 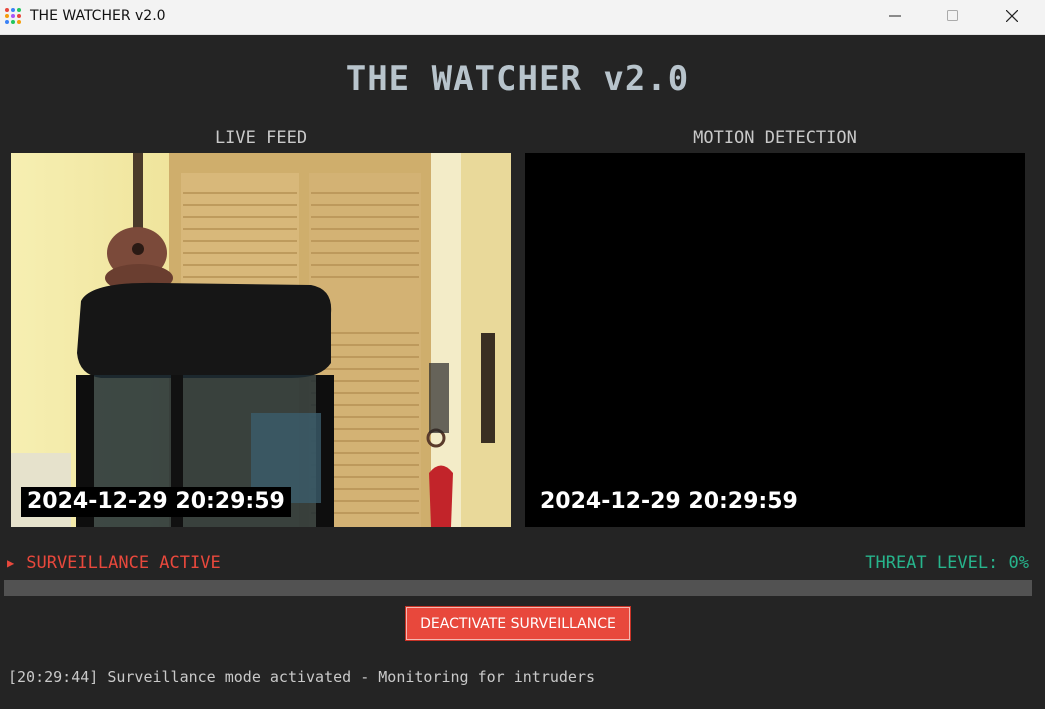 What do you see at coordinates (261, 138) in the screenshot?
I see `live-feed-label: LIVE FEED` at bounding box center [261, 138].